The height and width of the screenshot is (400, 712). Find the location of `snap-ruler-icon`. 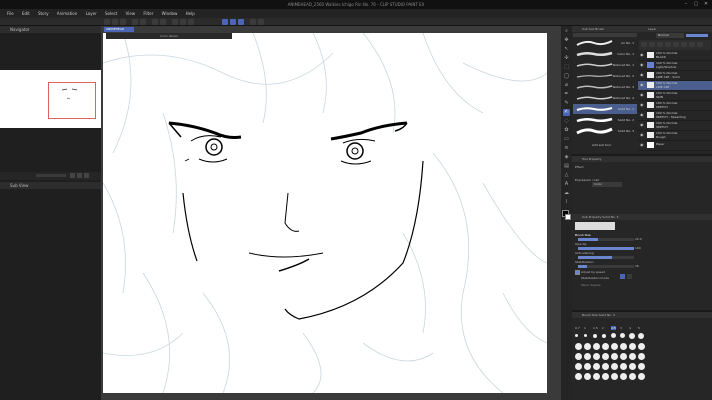

snap-ruler-icon is located at coordinates (225, 22).